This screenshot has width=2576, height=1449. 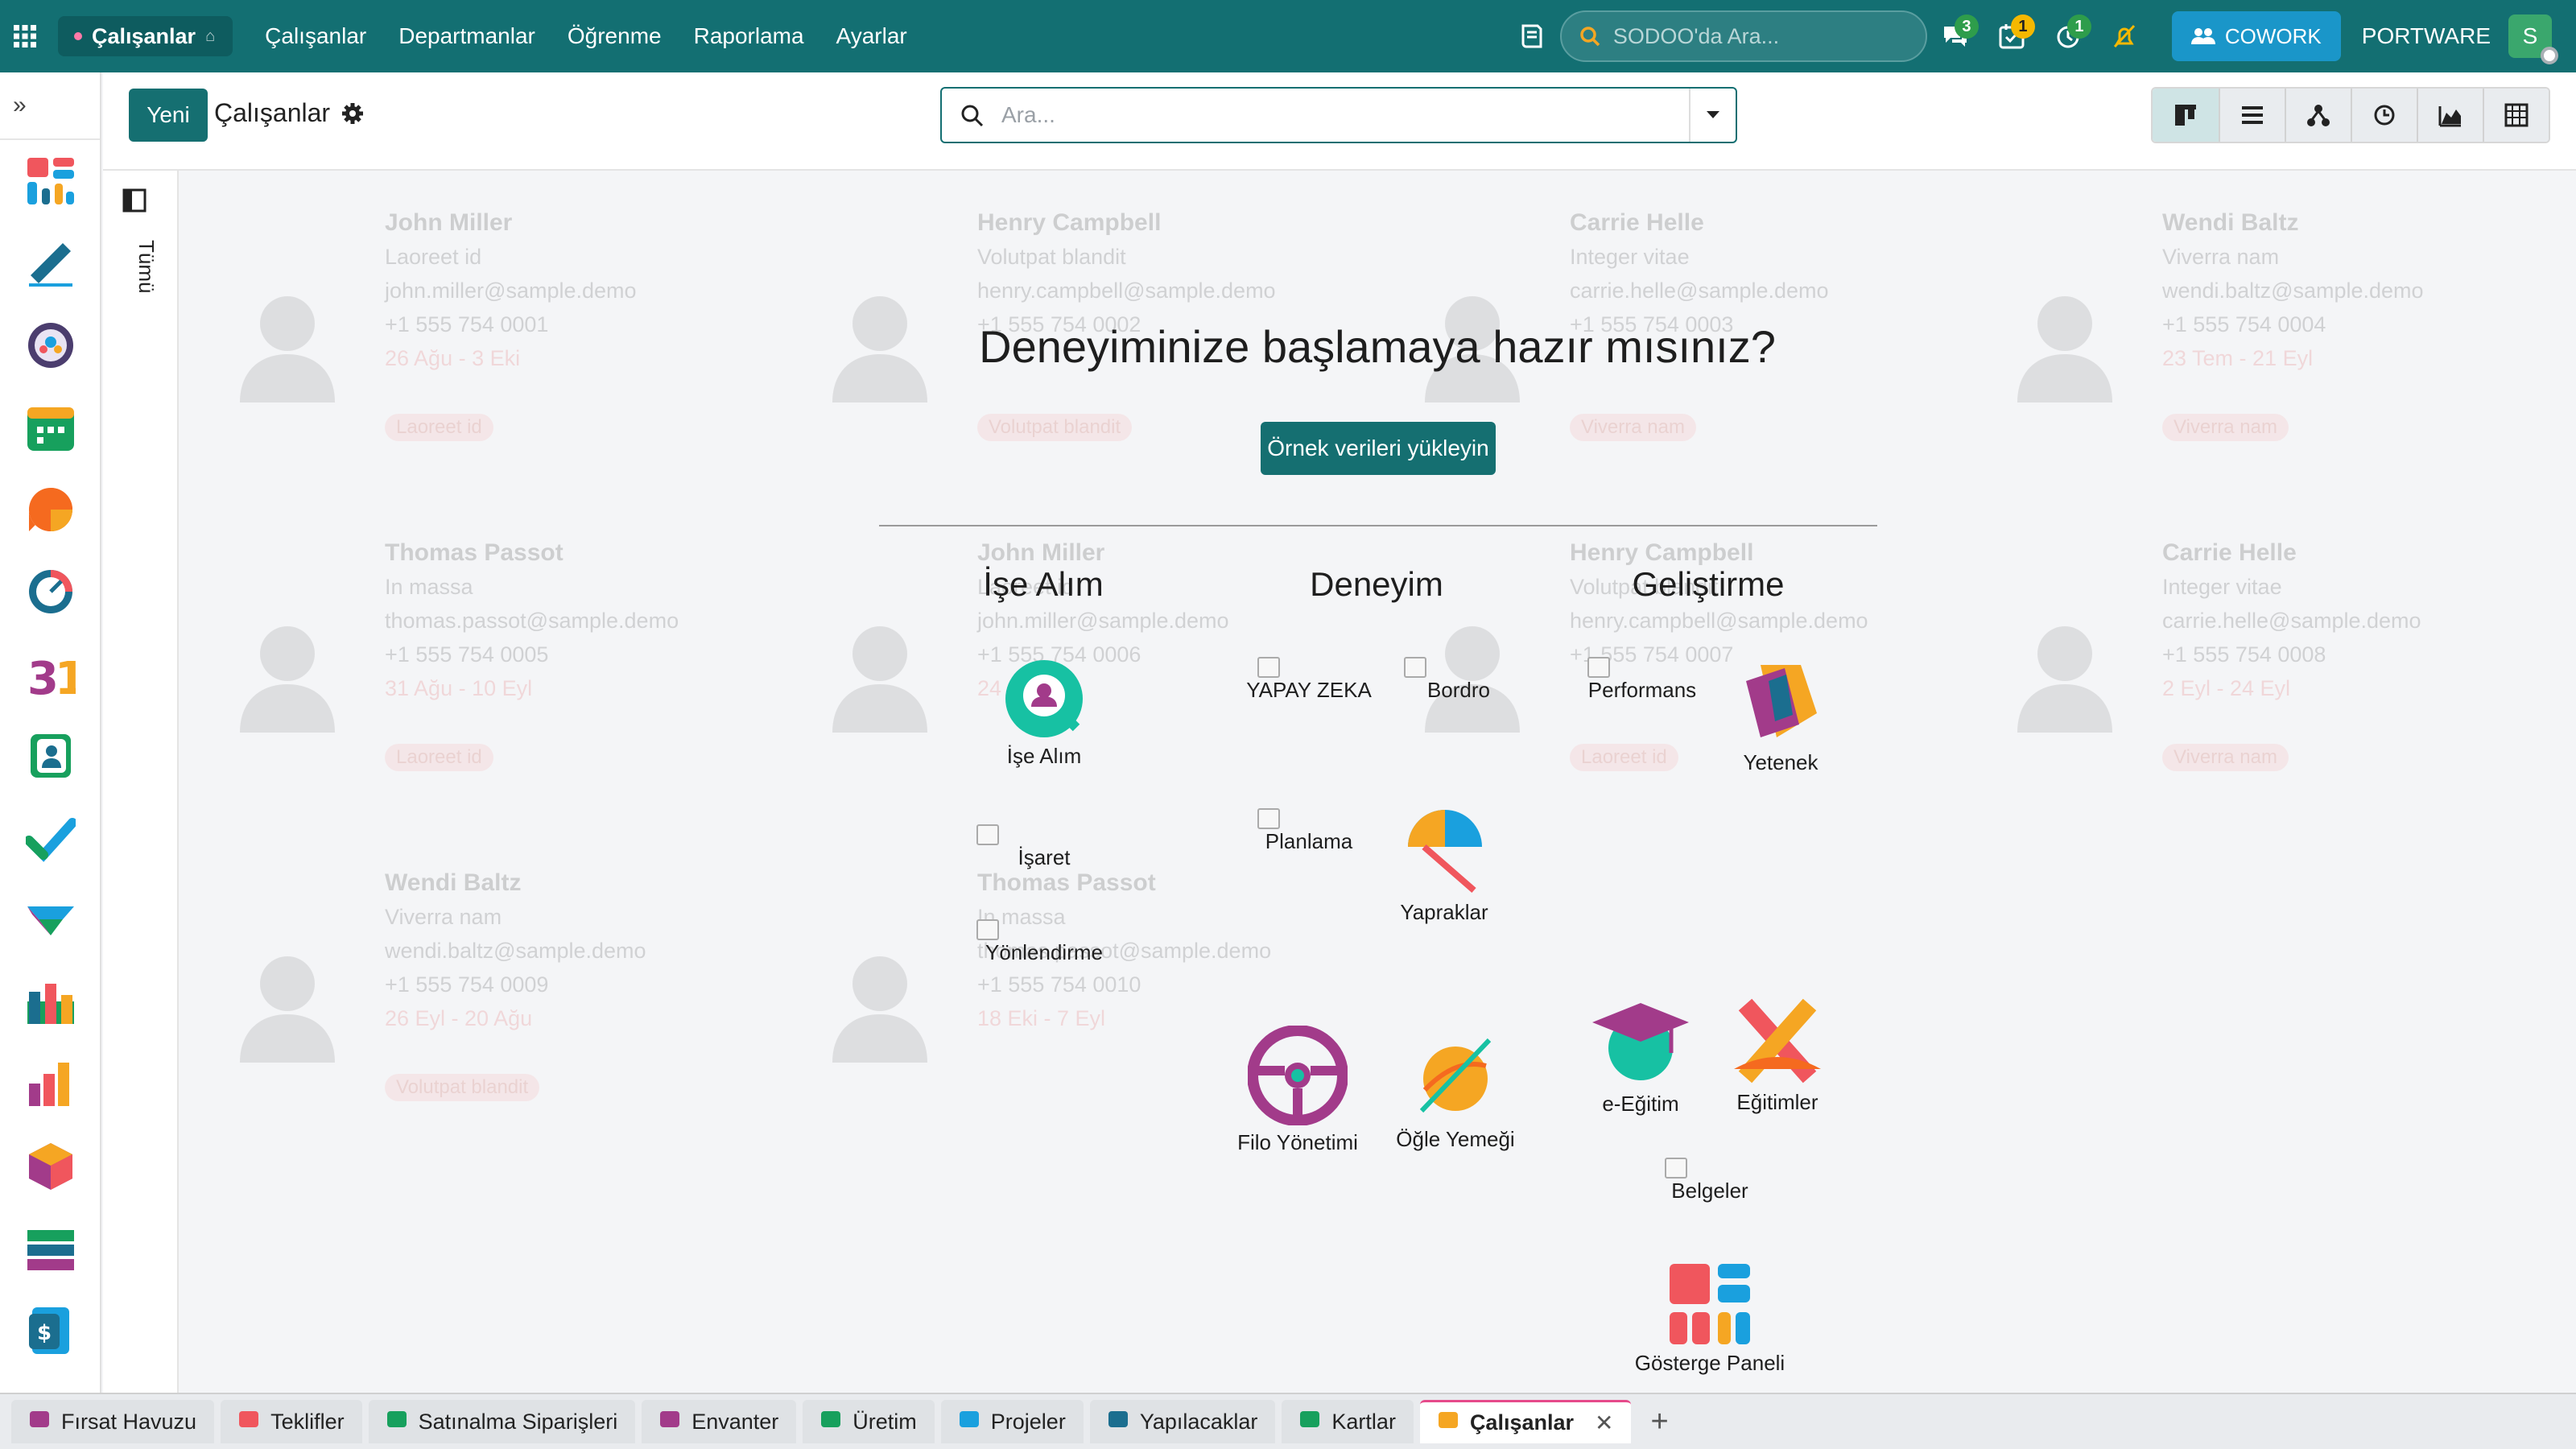 What do you see at coordinates (1709, 1191) in the screenshot?
I see `documents-label: Belgeler` at bounding box center [1709, 1191].